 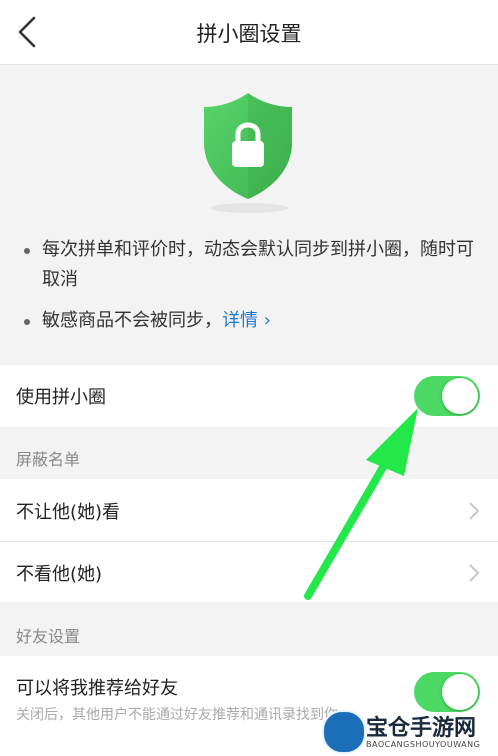 I want to click on watermark: 宝仓手游网 BAOCANGSHOUYOUWANG, so click(x=407, y=731).